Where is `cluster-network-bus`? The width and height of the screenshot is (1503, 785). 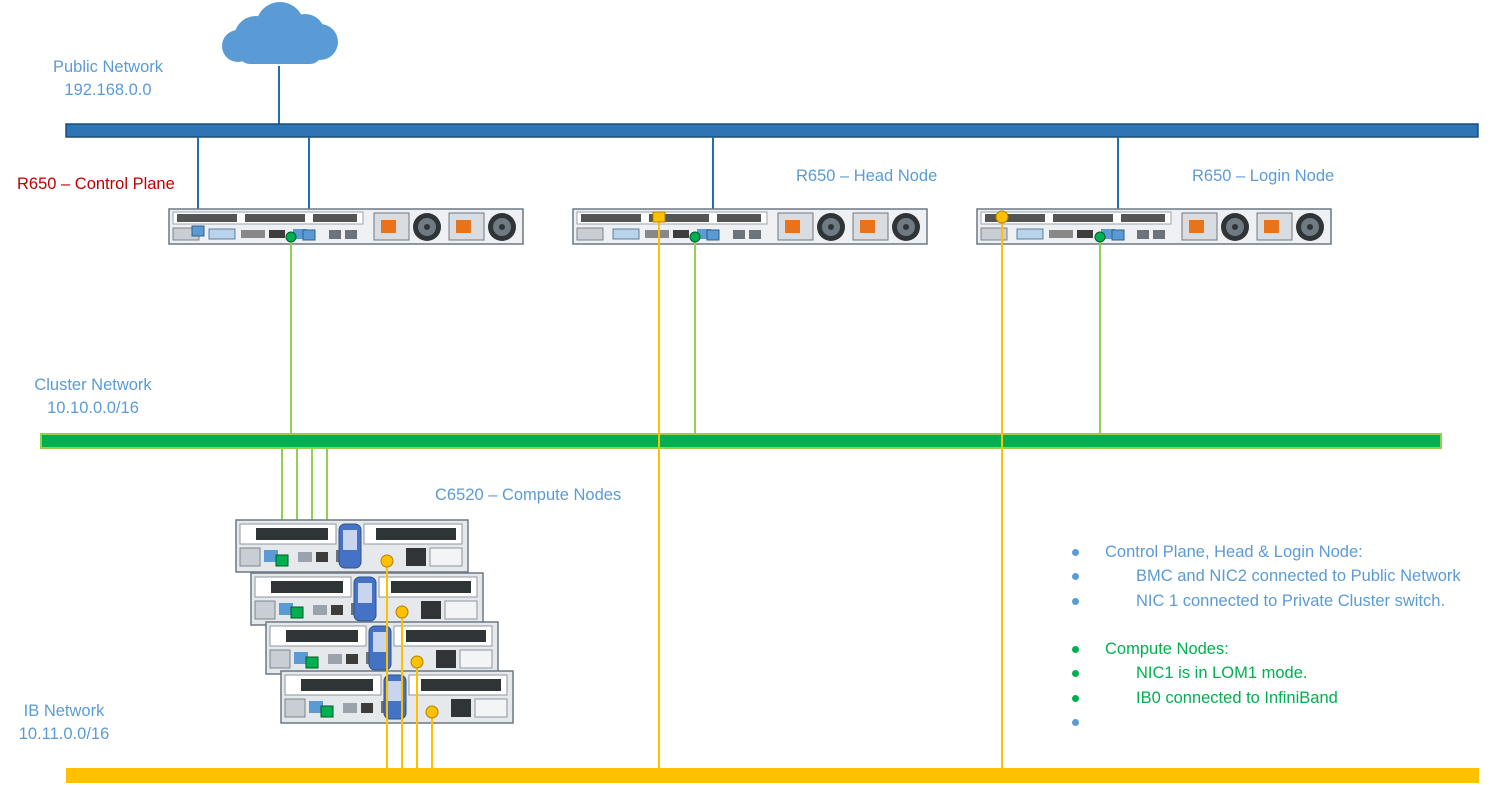
cluster-network-bus is located at coordinates (741, 441).